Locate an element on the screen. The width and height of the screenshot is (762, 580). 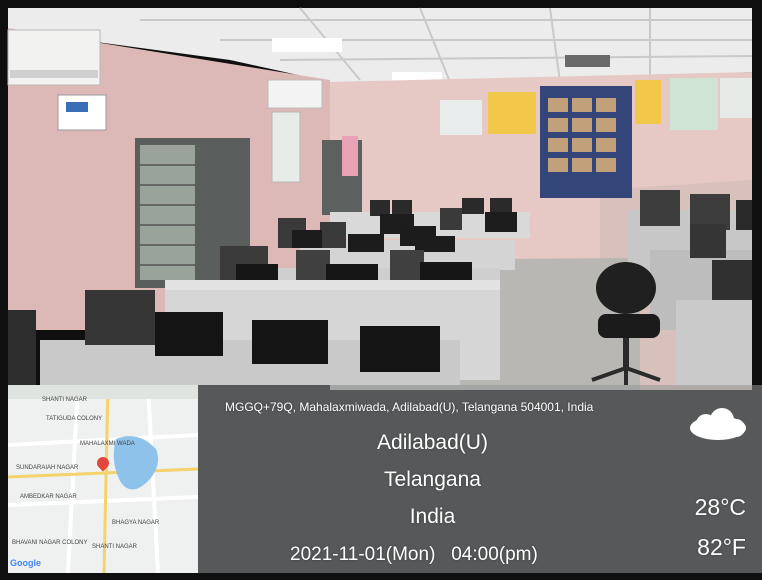
map-label-6: BHAGYA NAGAR is located at coordinates (136, 523).